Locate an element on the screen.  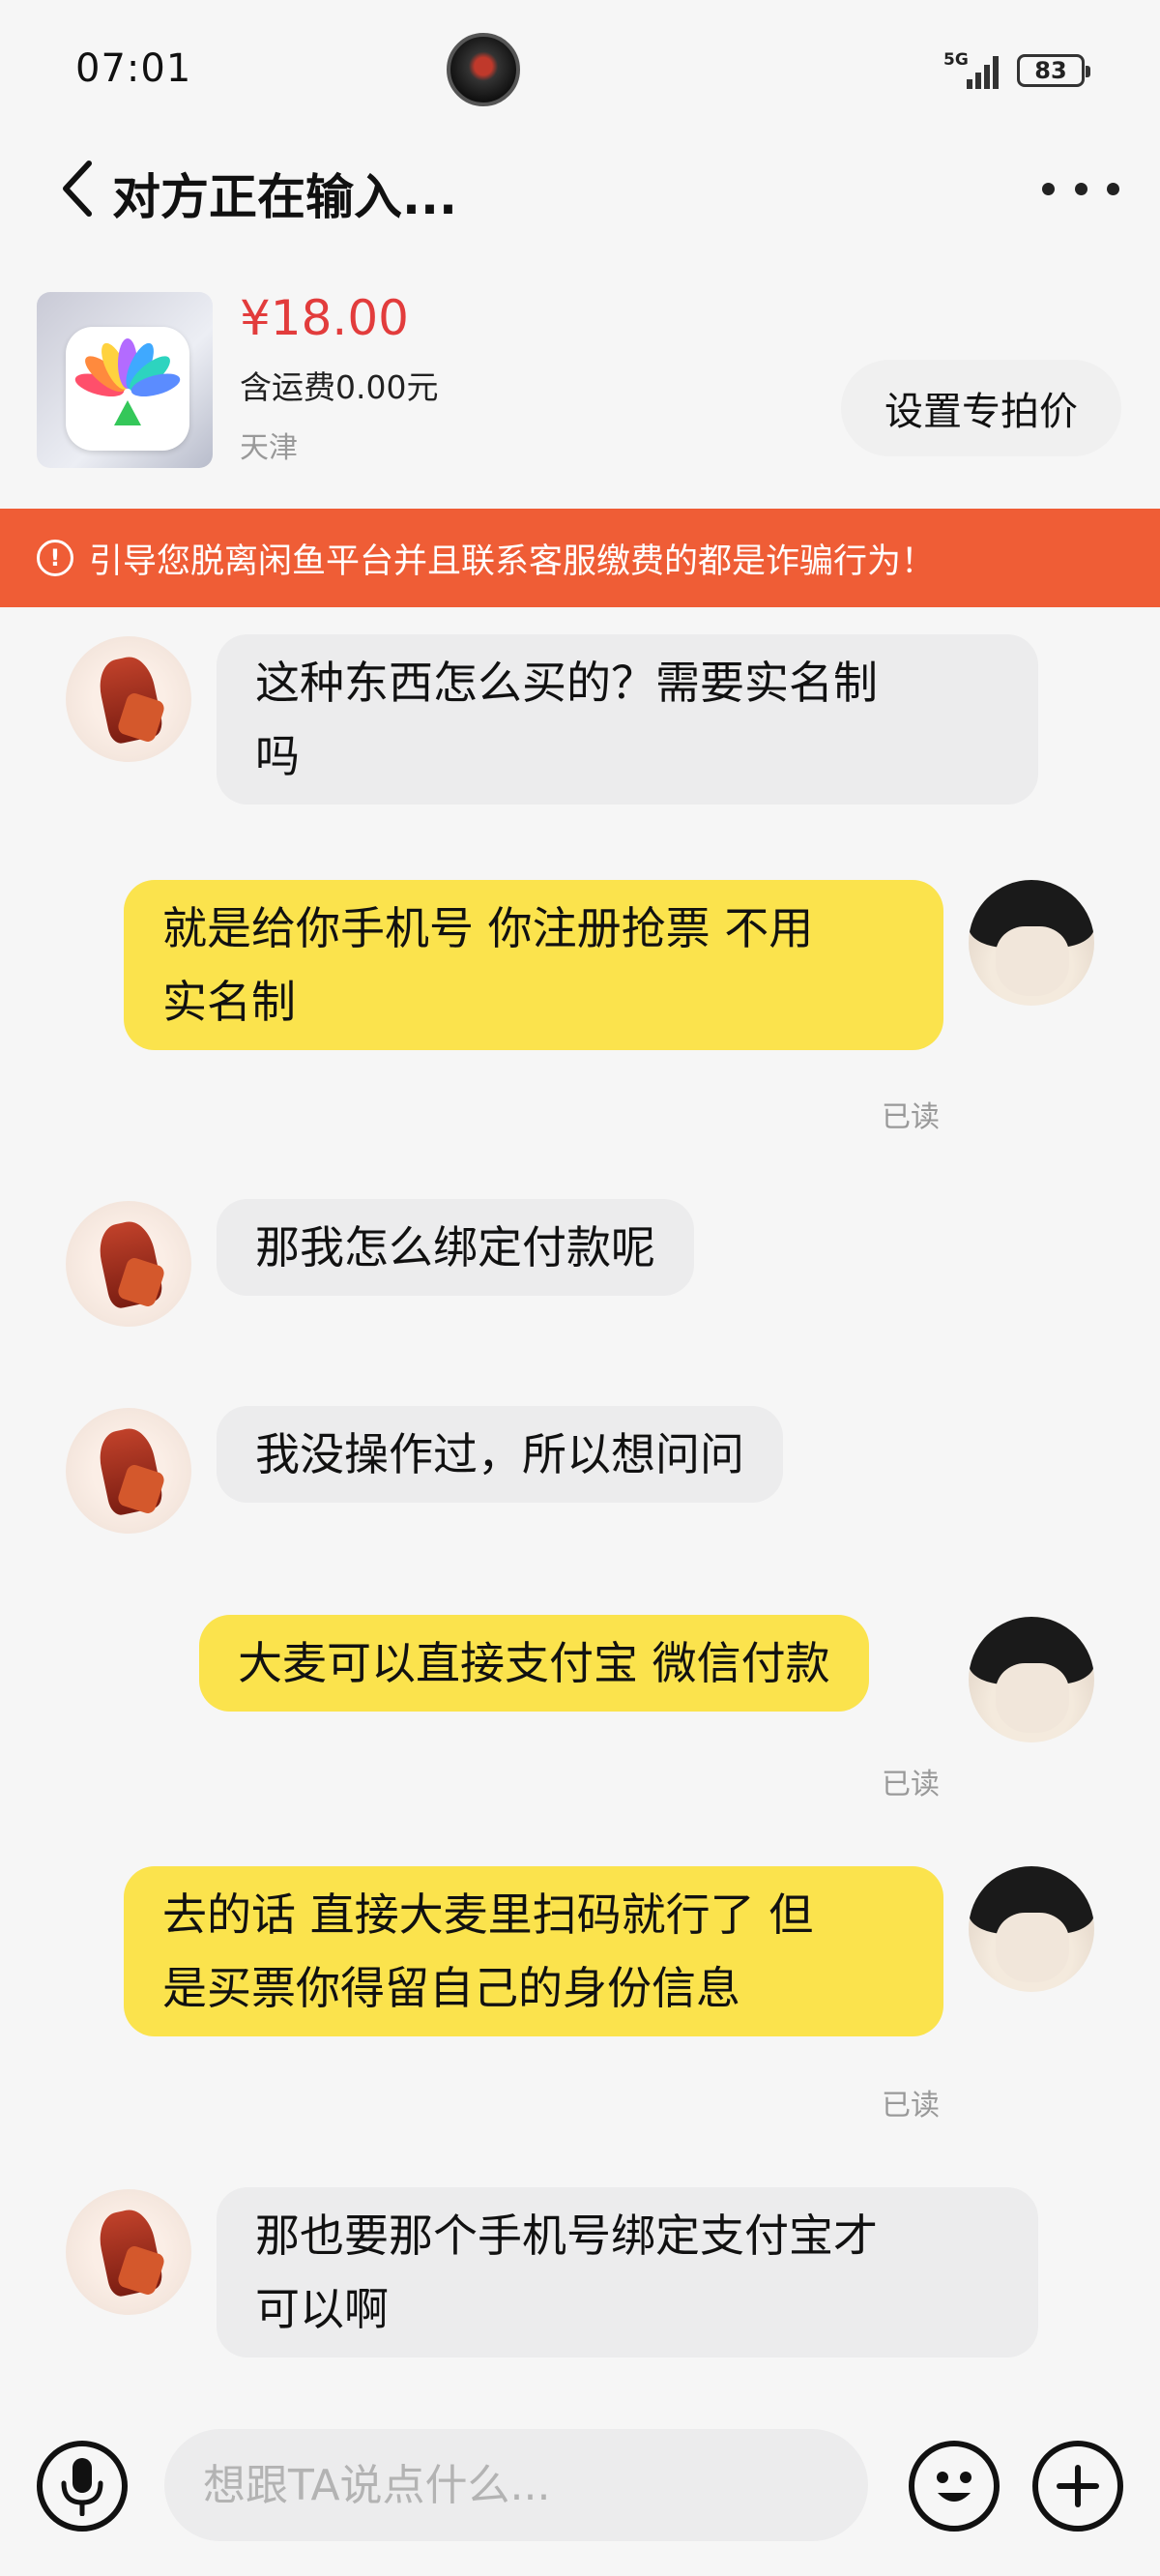
microphone-icon is located at coordinates (82, 2487).